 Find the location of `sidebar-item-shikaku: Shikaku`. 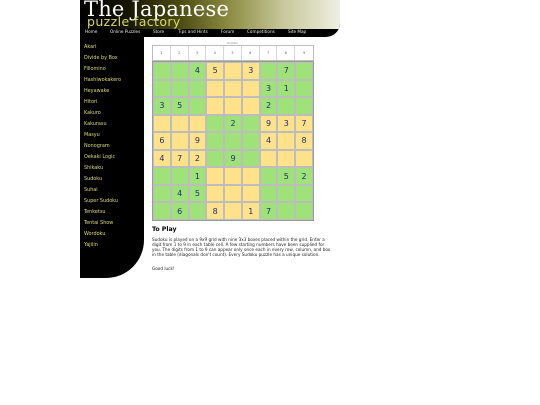

sidebar-item-shikaku: Shikaku is located at coordinates (102, 168).